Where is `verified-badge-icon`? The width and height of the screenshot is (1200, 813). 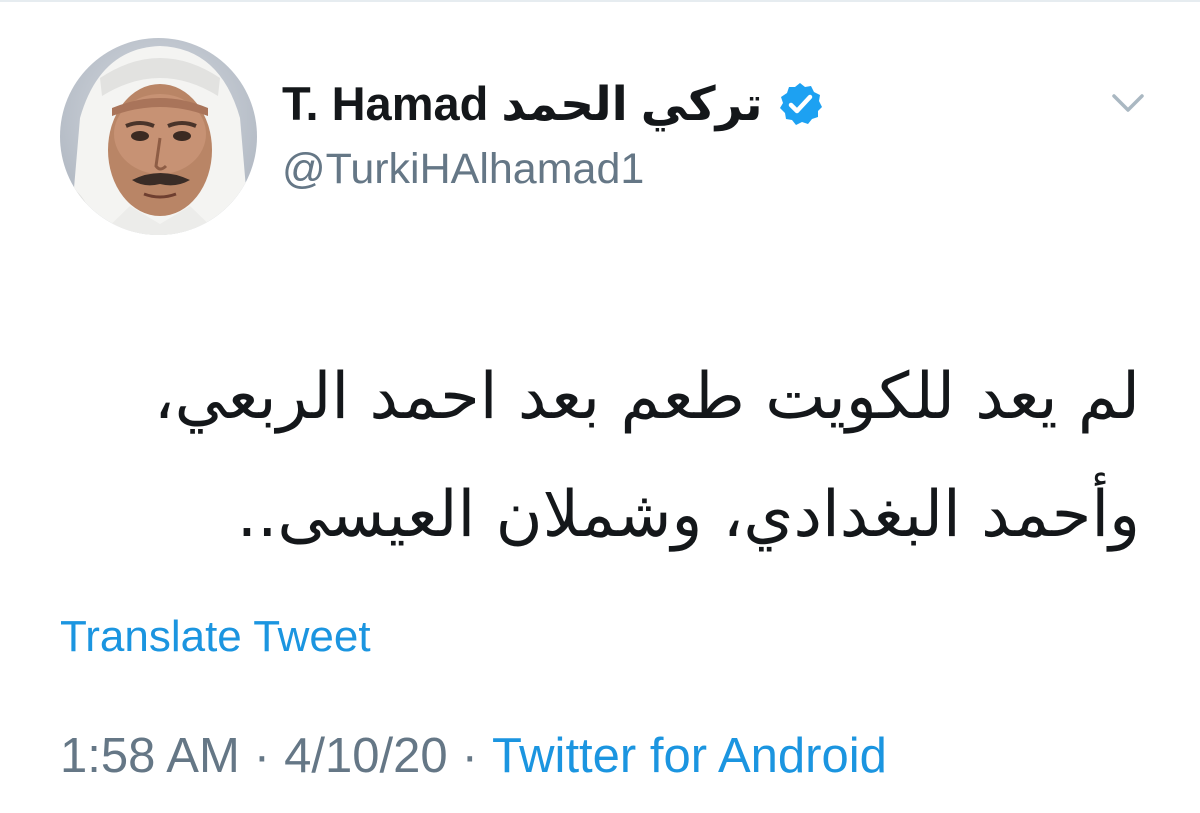
verified-badge-icon is located at coordinates (800, 104).